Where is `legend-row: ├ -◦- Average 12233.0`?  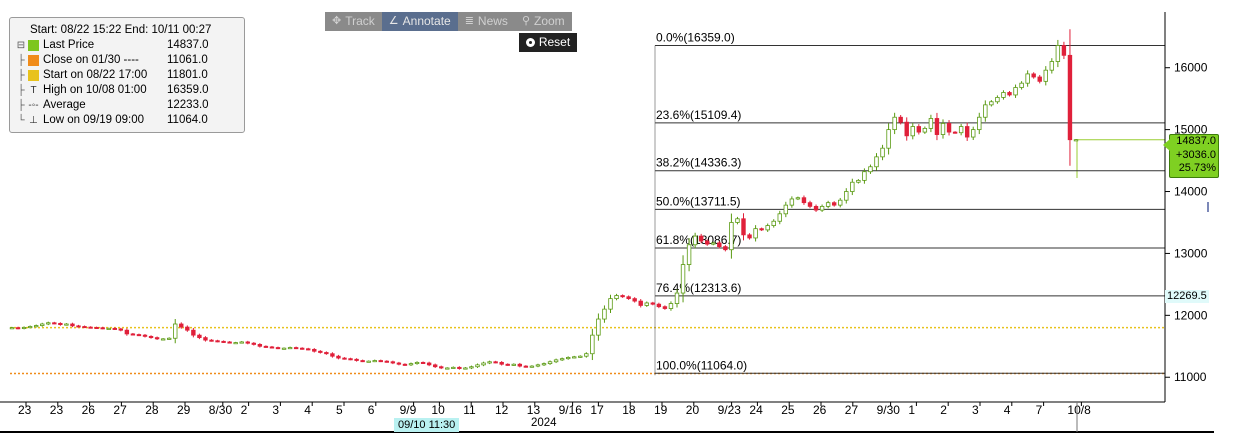
legend-row: ├ -◦- Average 12233.0 is located at coordinates (127, 105).